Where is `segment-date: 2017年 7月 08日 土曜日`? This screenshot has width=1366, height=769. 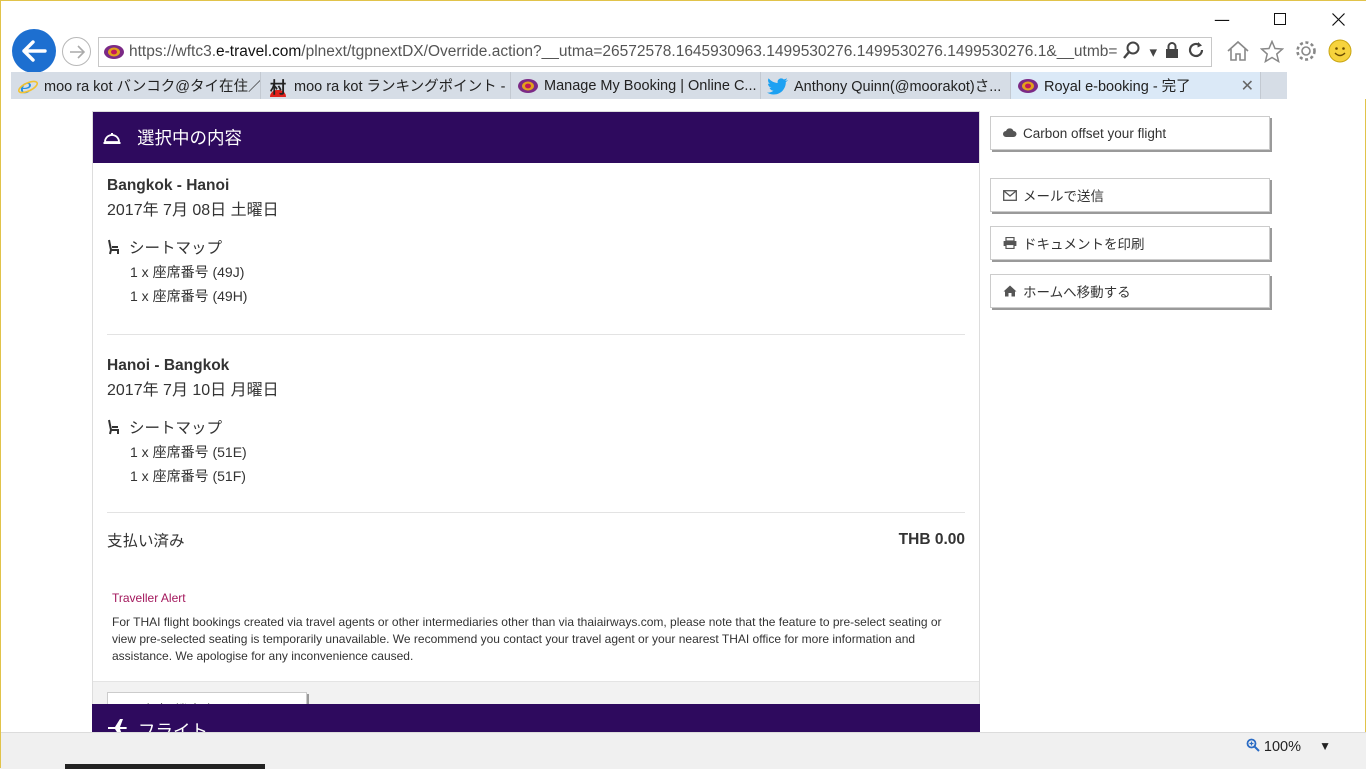 segment-date: 2017年 7月 08日 土曜日 is located at coordinates (193, 210).